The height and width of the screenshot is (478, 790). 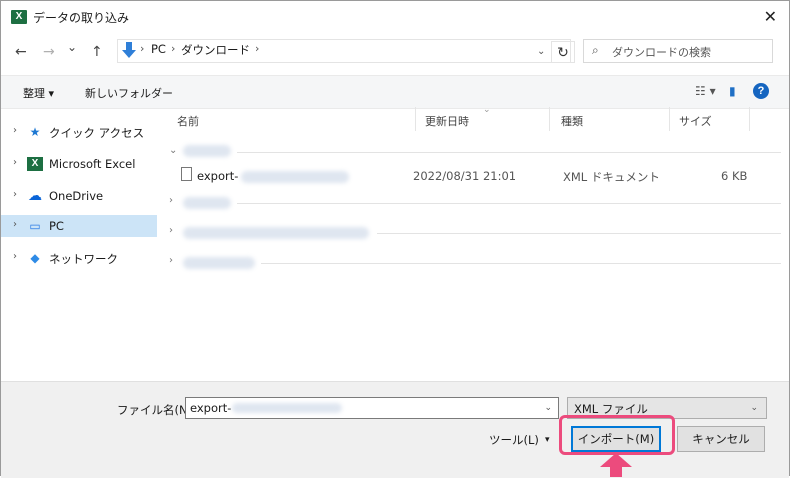 What do you see at coordinates (547, 440) in the screenshot?
I see `tools-dropdown-icon: ▾` at bounding box center [547, 440].